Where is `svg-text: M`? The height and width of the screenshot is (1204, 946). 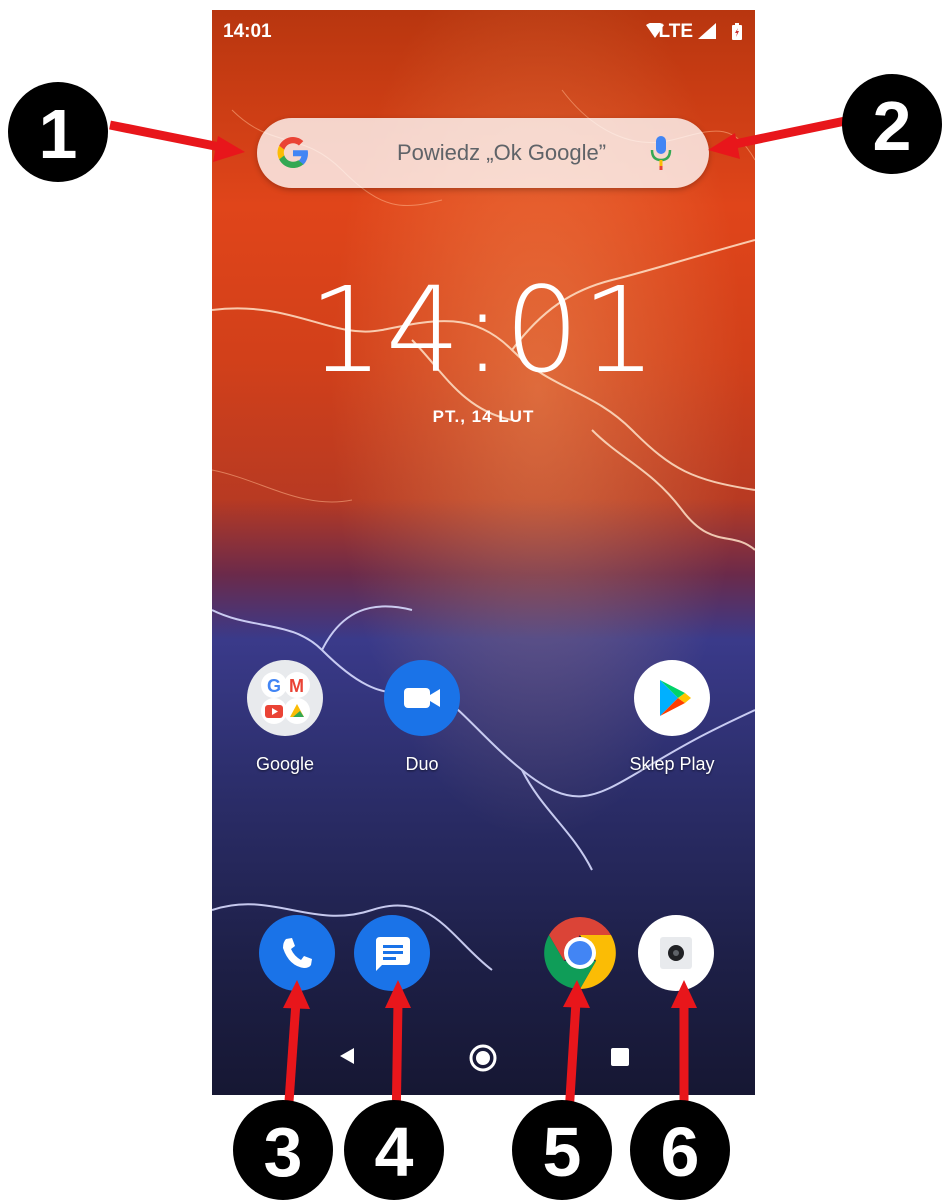
svg-text: M is located at coordinates (296, 686).